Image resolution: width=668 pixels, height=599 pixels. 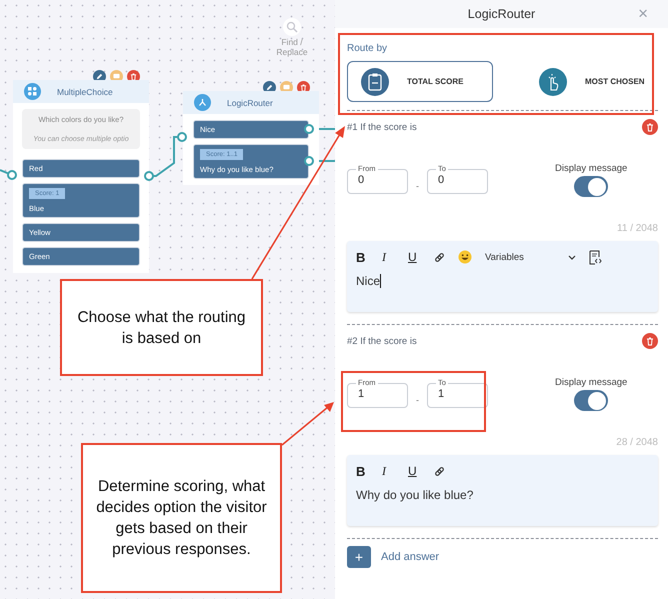 I want to click on add-button: +, so click(x=359, y=557).